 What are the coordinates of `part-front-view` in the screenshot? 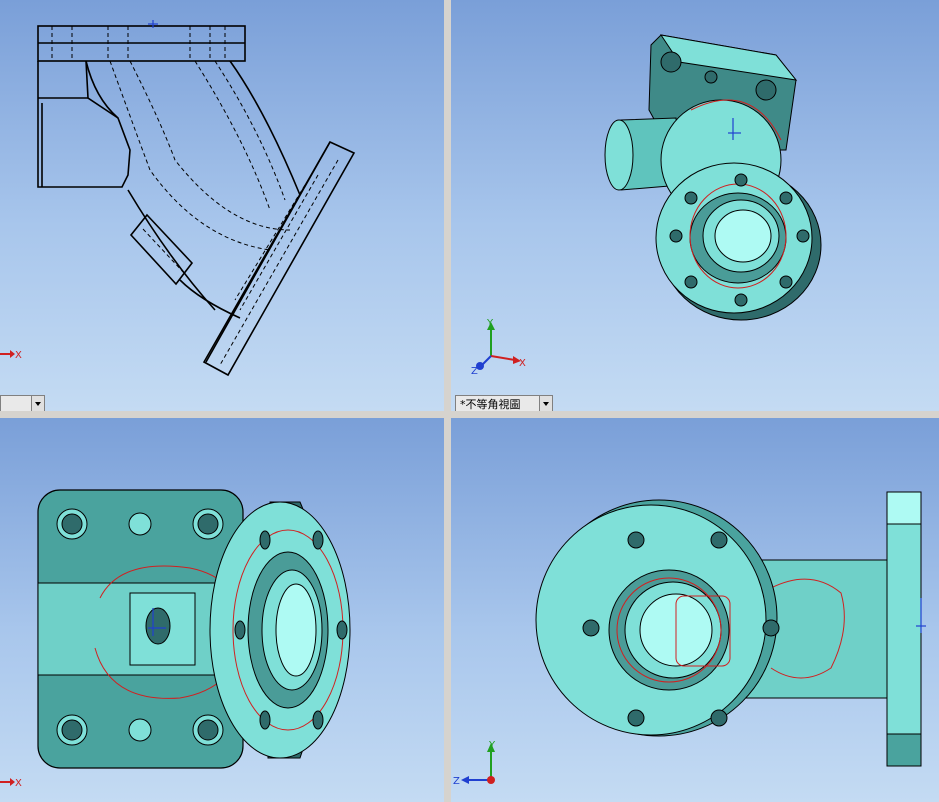 It's located at (194, 629).